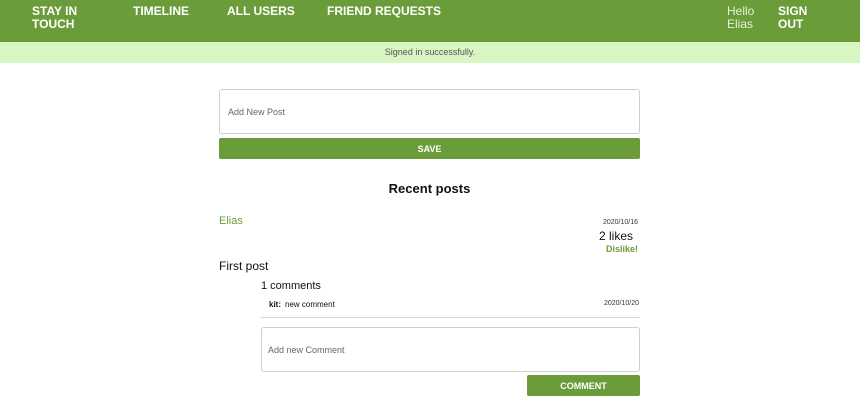  Describe the element at coordinates (741, 17) in the screenshot. I see `greeting-text: Hello Elias` at that location.